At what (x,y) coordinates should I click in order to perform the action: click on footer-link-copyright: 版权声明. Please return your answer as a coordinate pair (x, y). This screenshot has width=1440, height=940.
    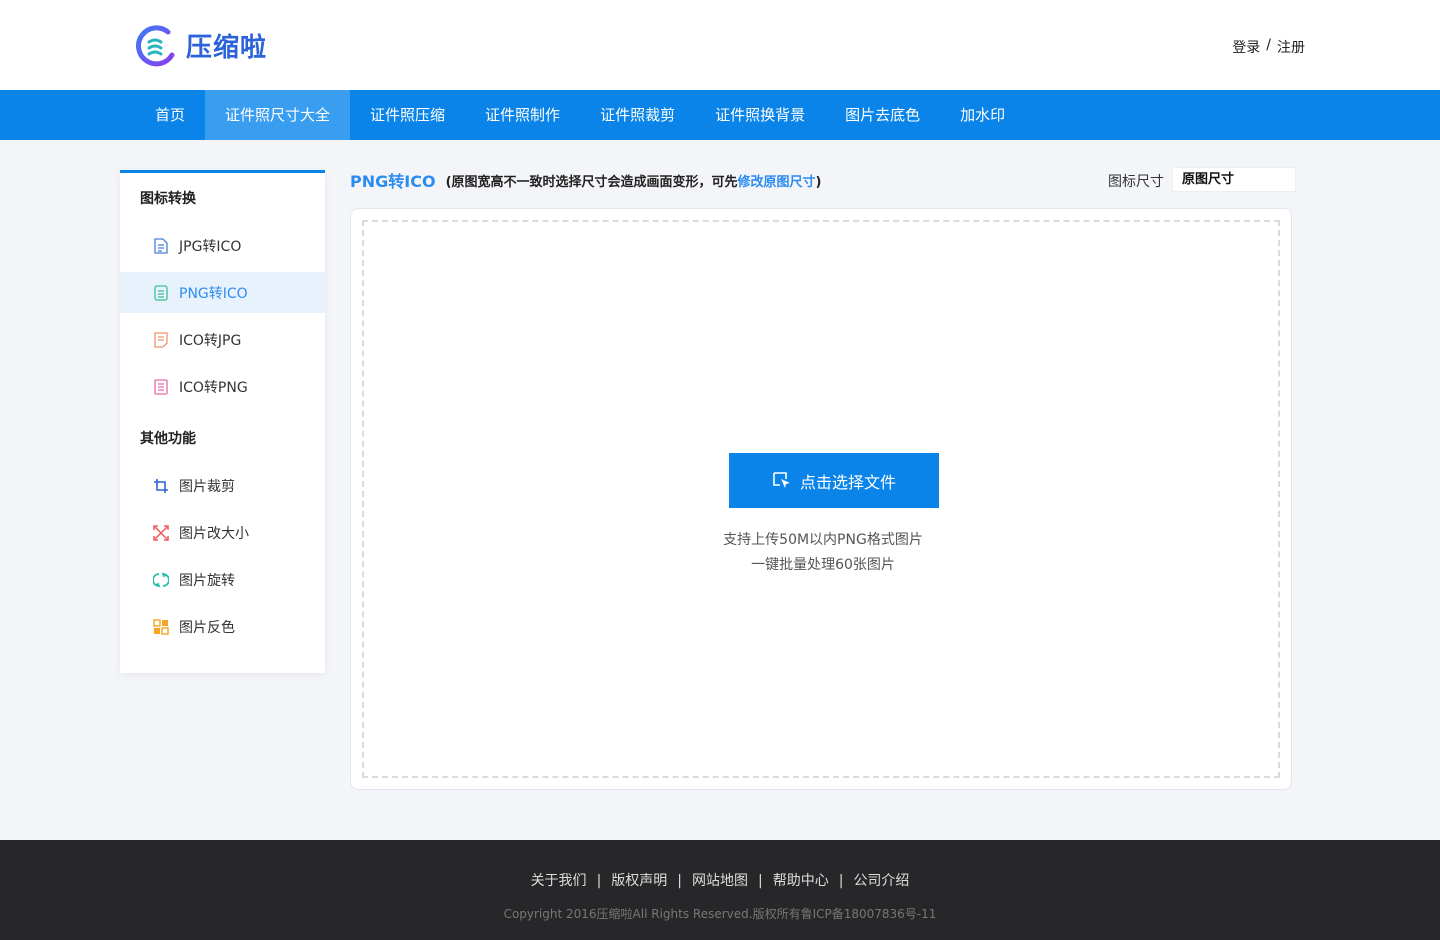
    Looking at the image, I should click on (639, 881).